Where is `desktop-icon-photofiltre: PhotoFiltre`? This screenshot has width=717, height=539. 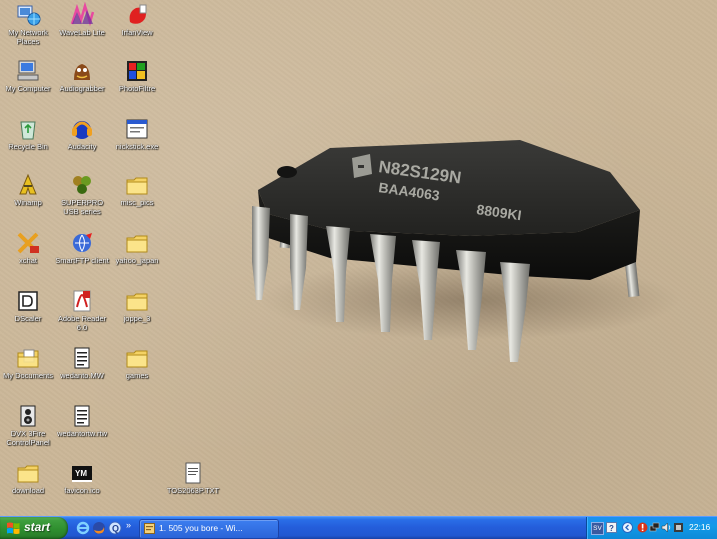 desktop-icon-photofiltre: PhotoFiltre is located at coordinates (137, 76).